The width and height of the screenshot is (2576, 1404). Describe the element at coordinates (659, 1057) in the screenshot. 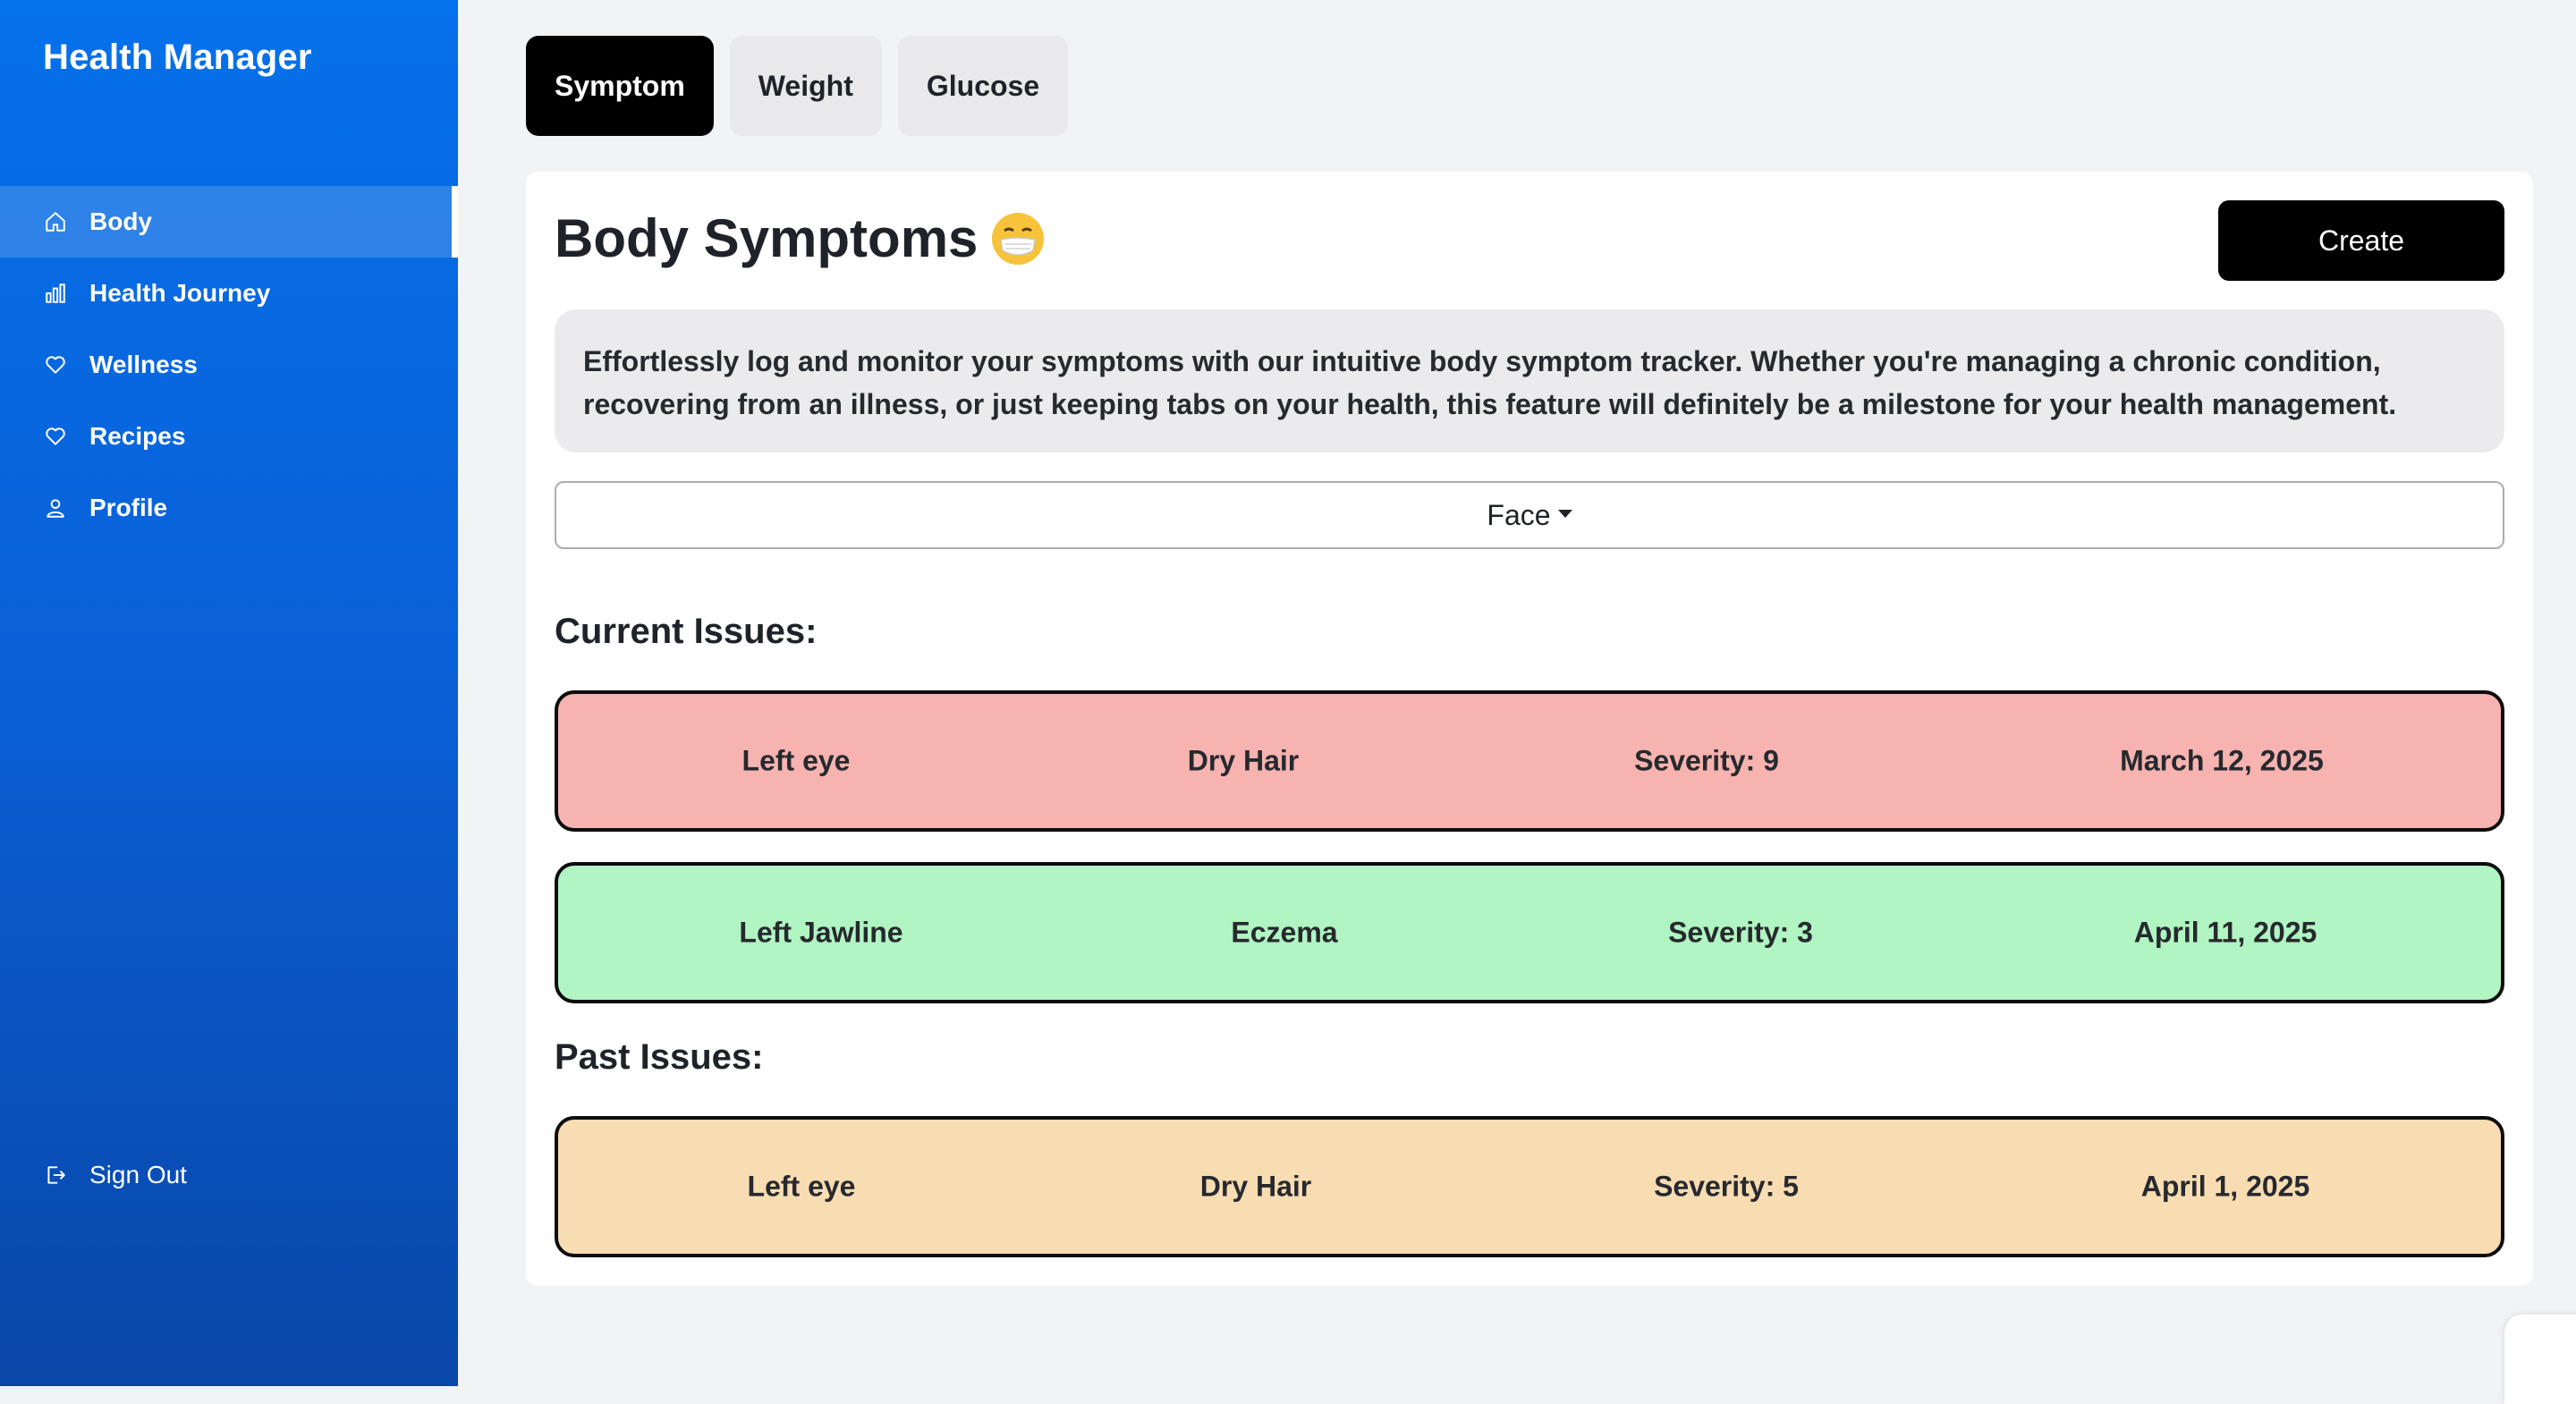

I see `past-issues-heading: Past Issues:` at that location.